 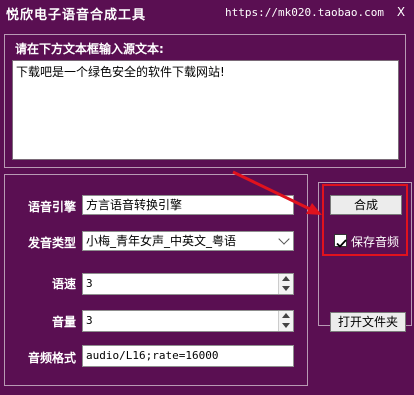 I want to click on engine-select-value: 方言语音转换引擎, so click(x=134, y=205).